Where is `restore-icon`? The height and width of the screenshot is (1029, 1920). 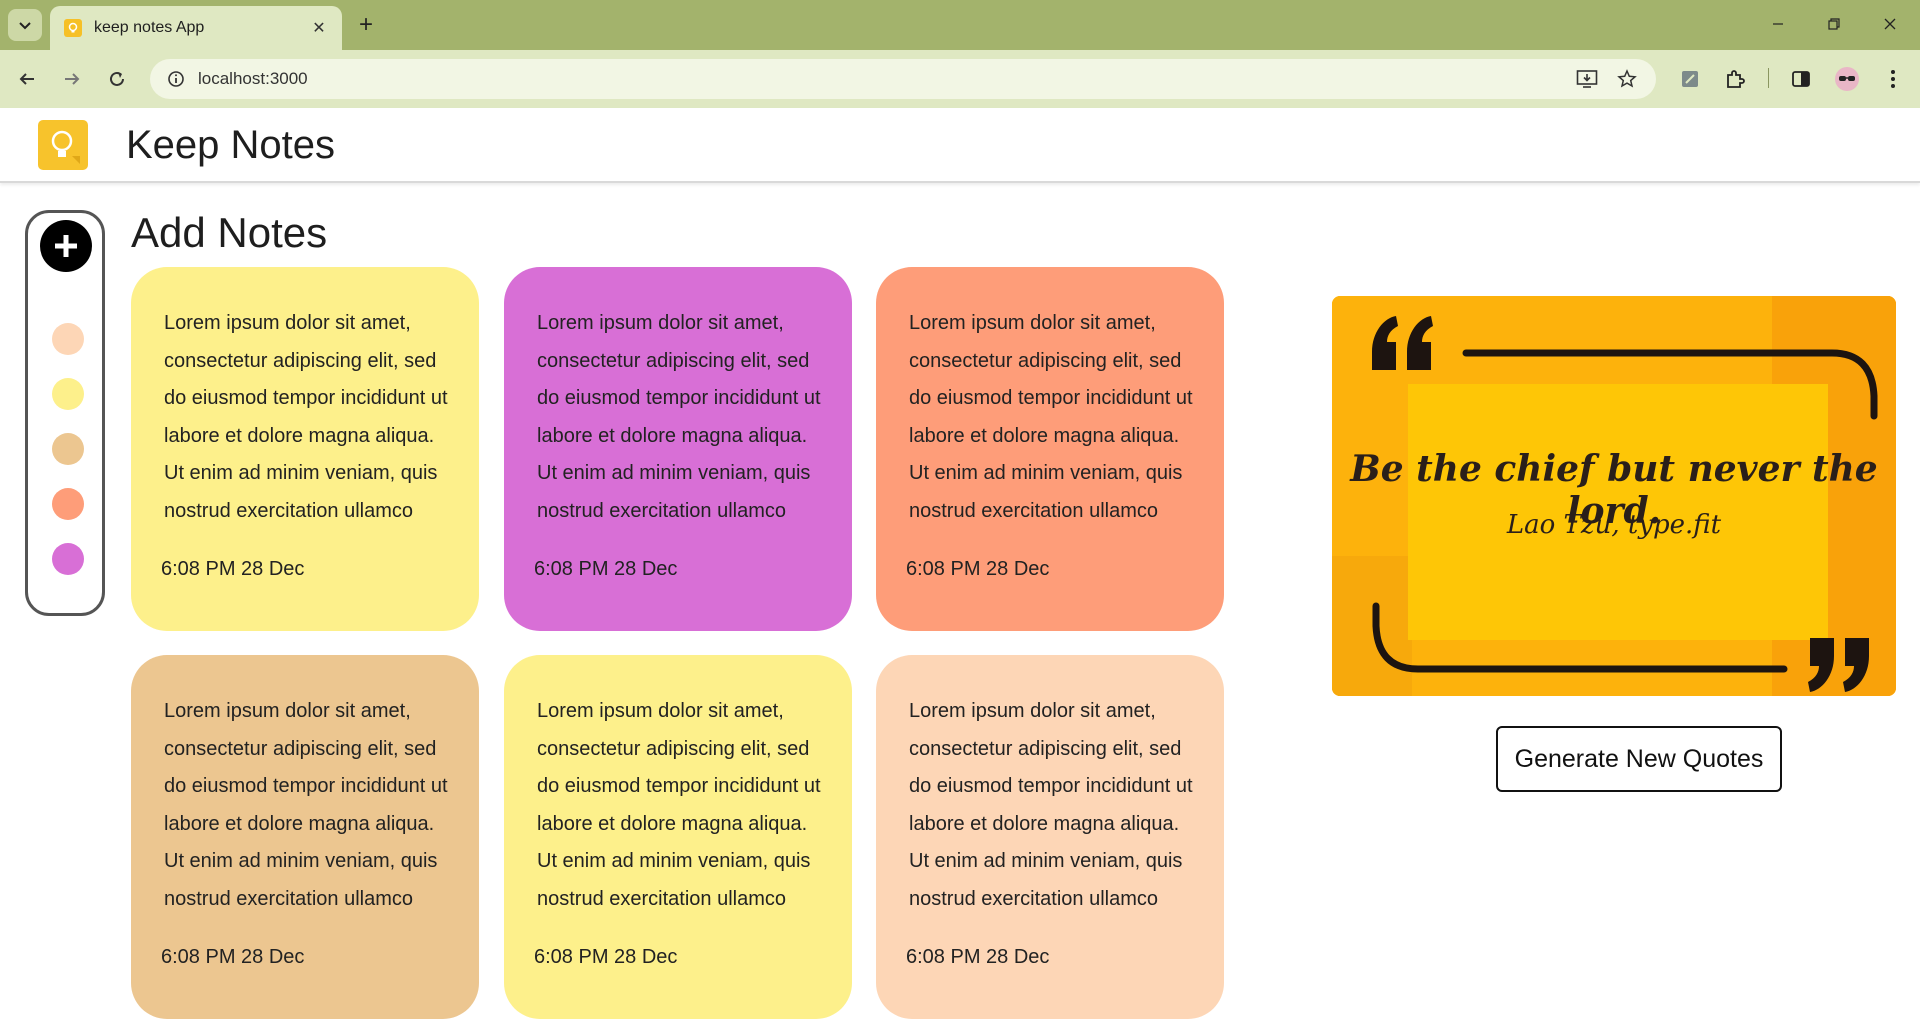
restore-icon is located at coordinates (1834, 24).